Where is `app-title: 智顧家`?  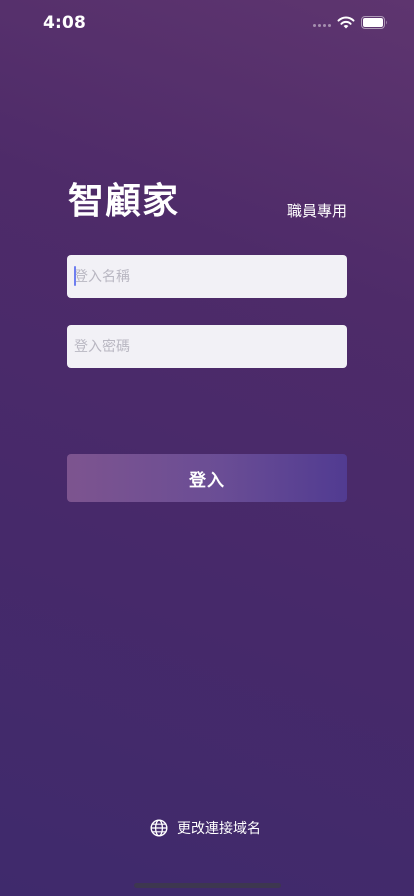
app-title: 智顧家 is located at coordinates (124, 201).